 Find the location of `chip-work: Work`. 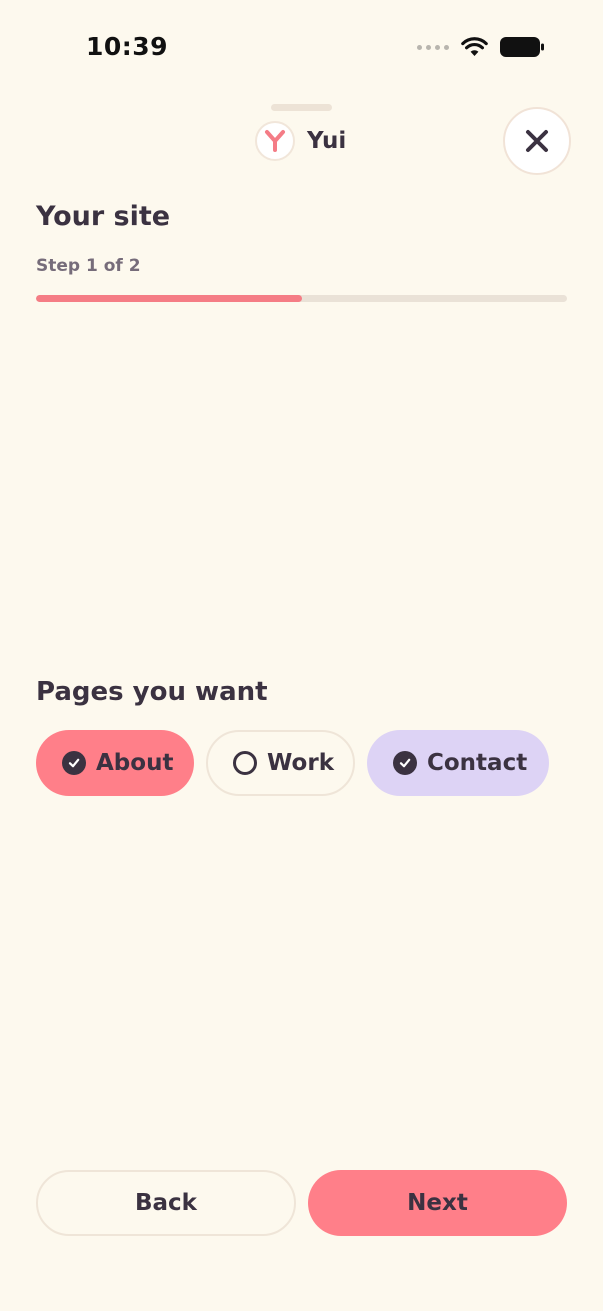

chip-work: Work is located at coordinates (280, 763).